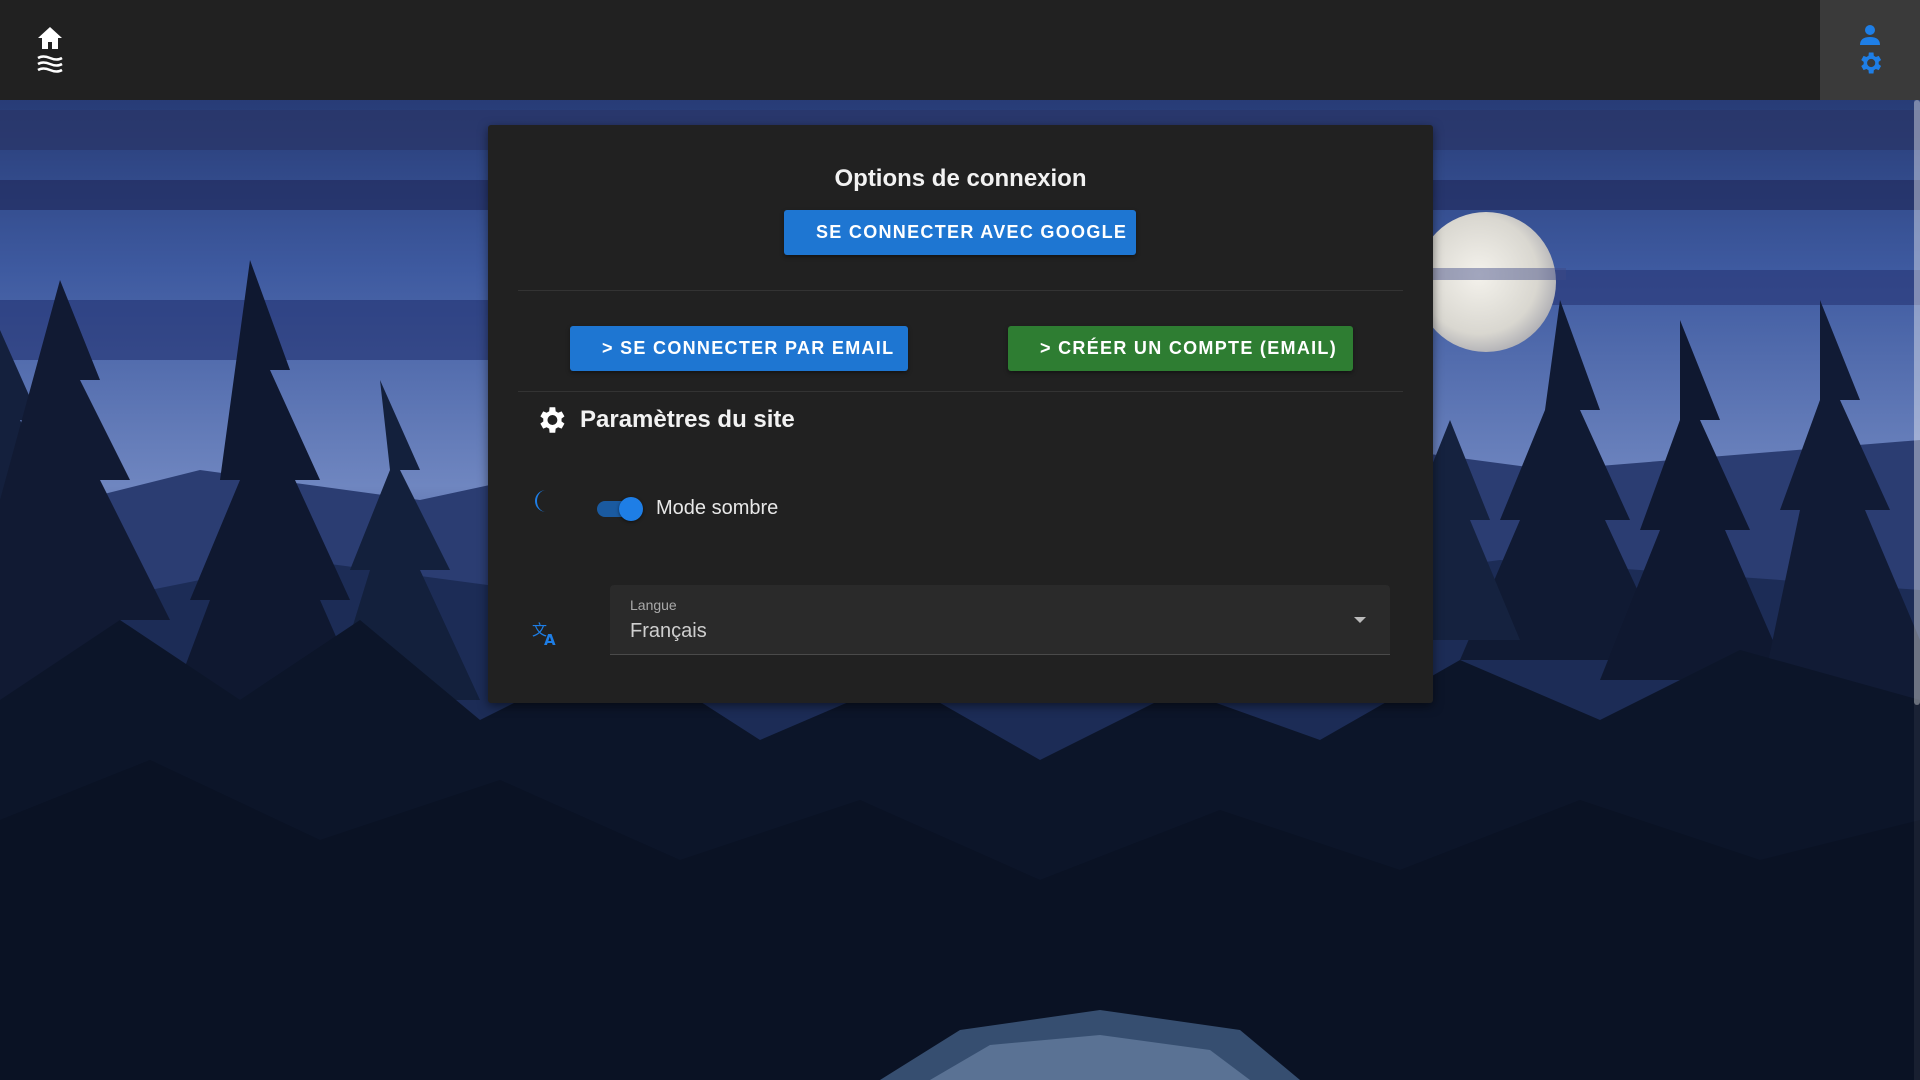  I want to click on google-login-button: SE CONNECTER AVEC GOOGLE, so click(960, 232).